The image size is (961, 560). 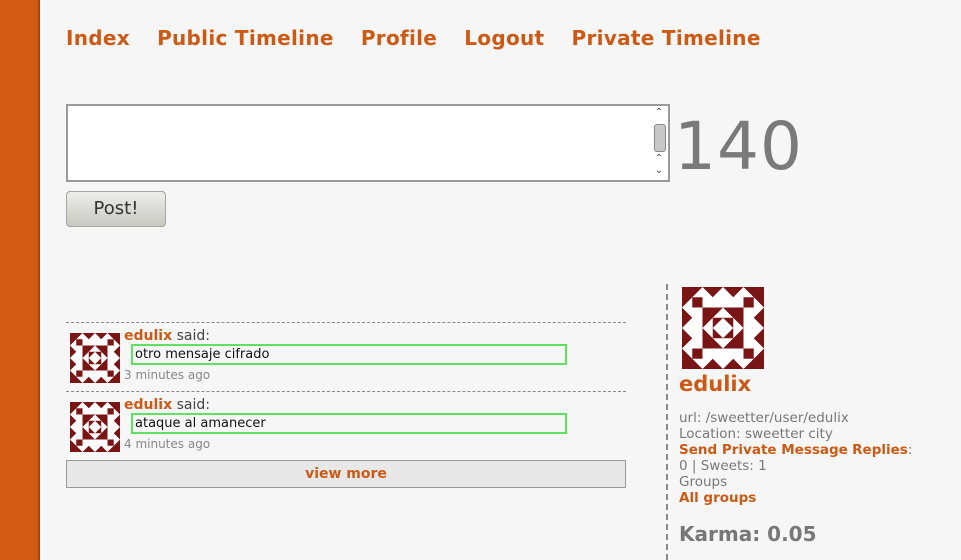 I want to click on entry-message: otro mensaje cifrado, so click(x=349, y=354).